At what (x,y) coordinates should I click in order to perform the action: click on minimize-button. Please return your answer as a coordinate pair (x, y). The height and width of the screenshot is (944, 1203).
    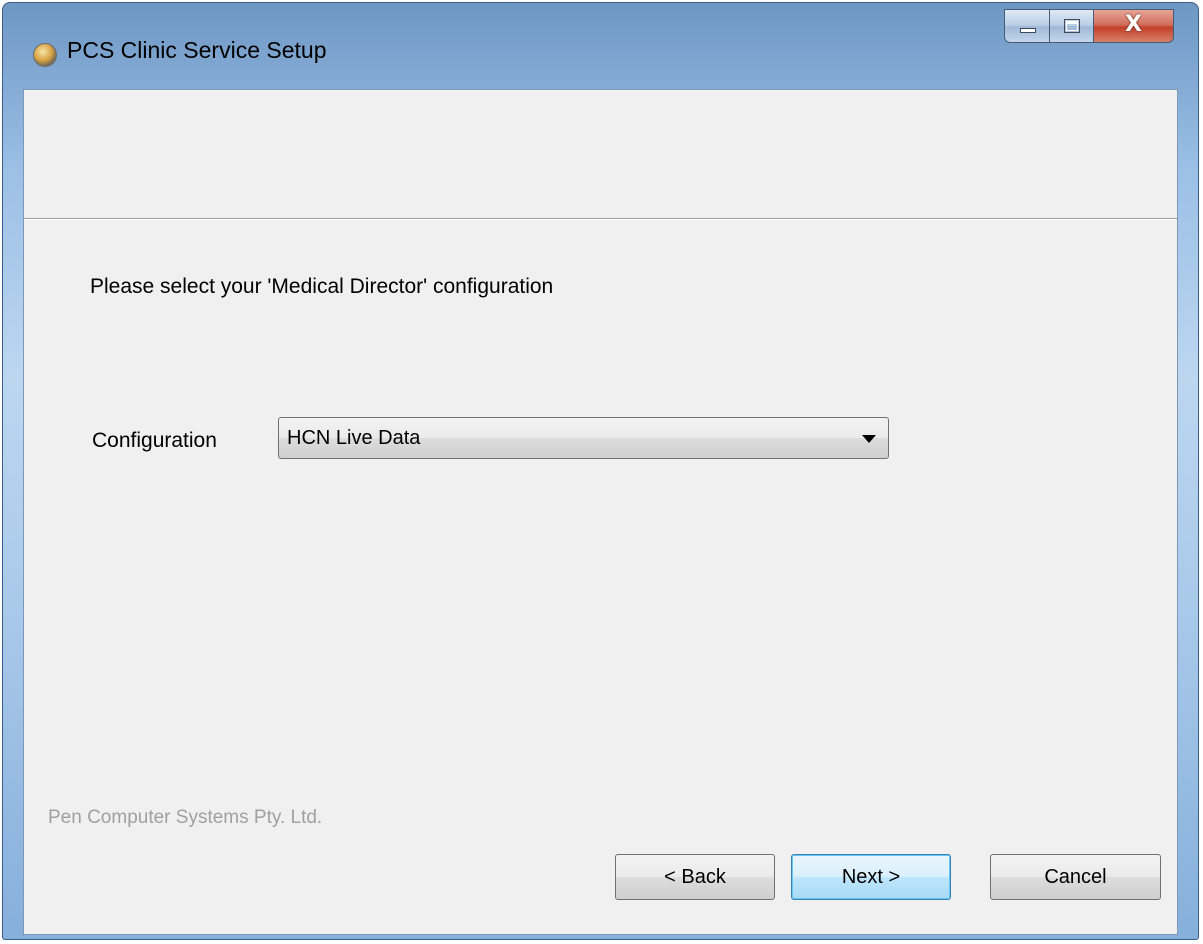
    Looking at the image, I should click on (1027, 26).